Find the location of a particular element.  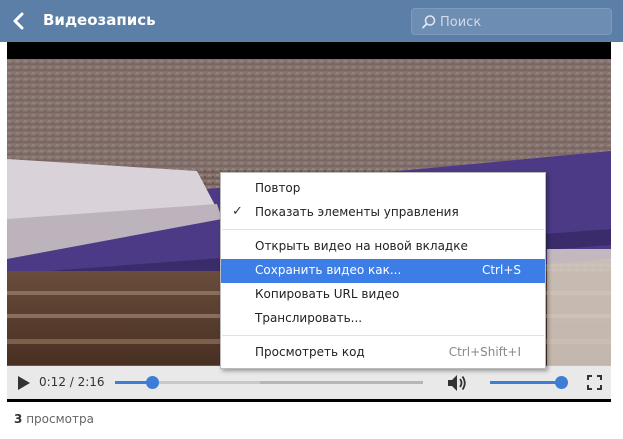

volume-button is located at coordinates (457, 383).